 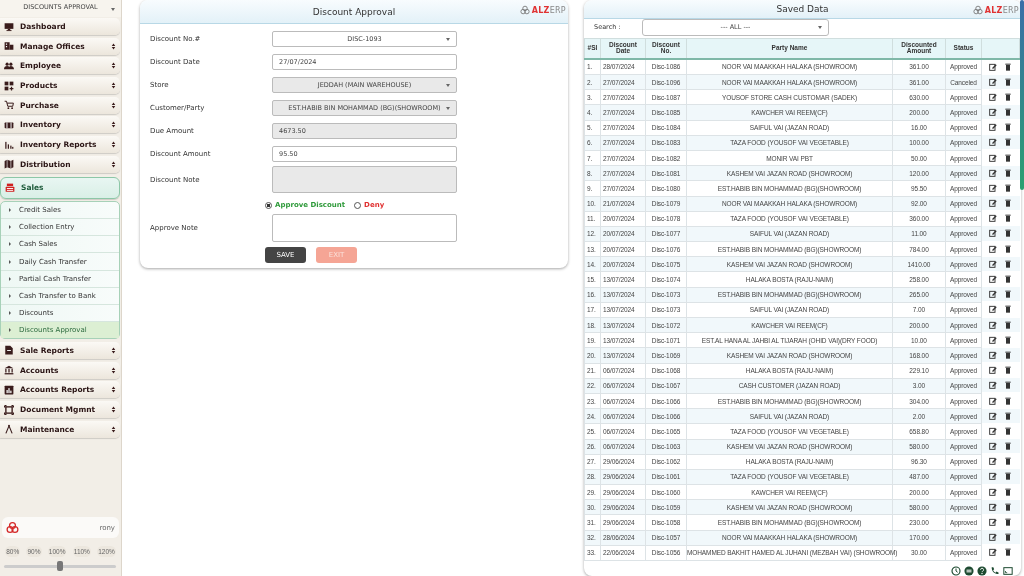 I want to click on compass-icon, so click(x=9, y=429).